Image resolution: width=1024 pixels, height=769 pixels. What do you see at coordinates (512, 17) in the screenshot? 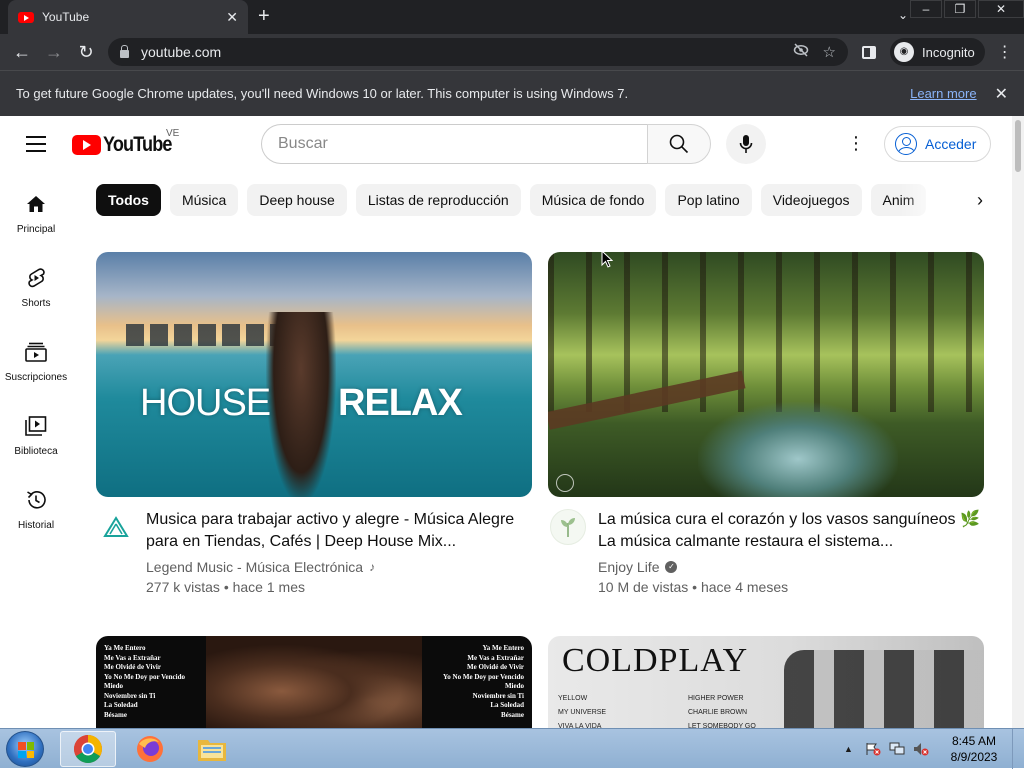
I see `browser-tab-strip: YouTube ✕ + ⌄ – ❐ ✕` at bounding box center [512, 17].